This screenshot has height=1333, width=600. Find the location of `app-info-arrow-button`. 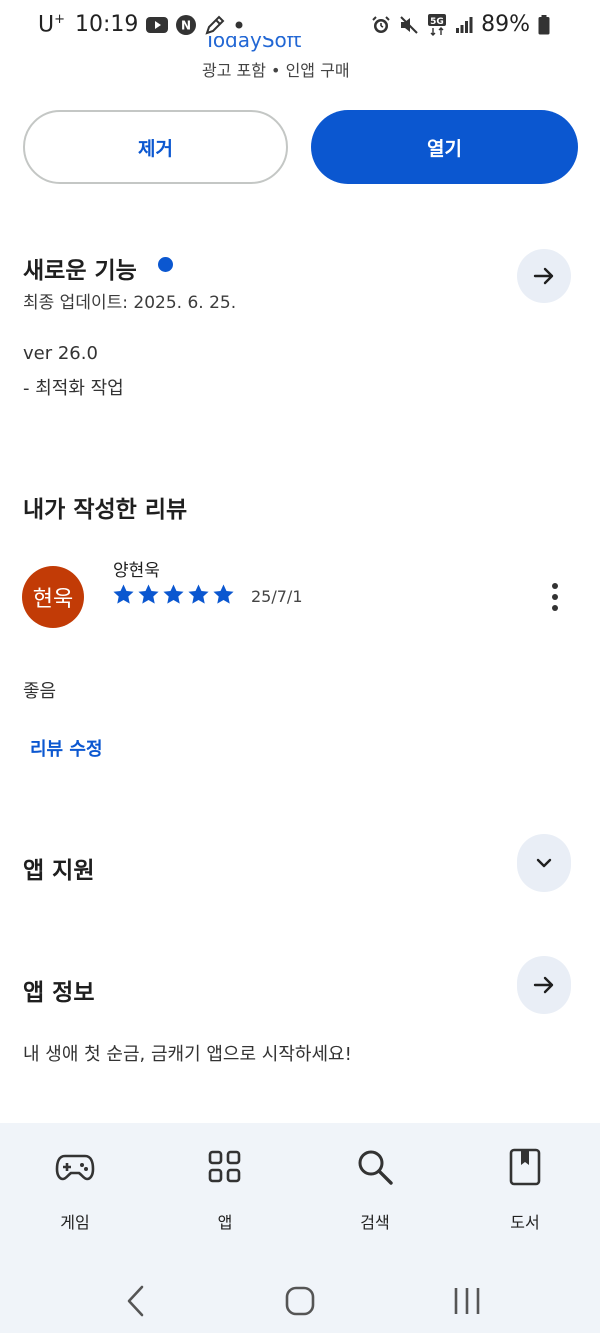

app-info-arrow-button is located at coordinates (544, 985).